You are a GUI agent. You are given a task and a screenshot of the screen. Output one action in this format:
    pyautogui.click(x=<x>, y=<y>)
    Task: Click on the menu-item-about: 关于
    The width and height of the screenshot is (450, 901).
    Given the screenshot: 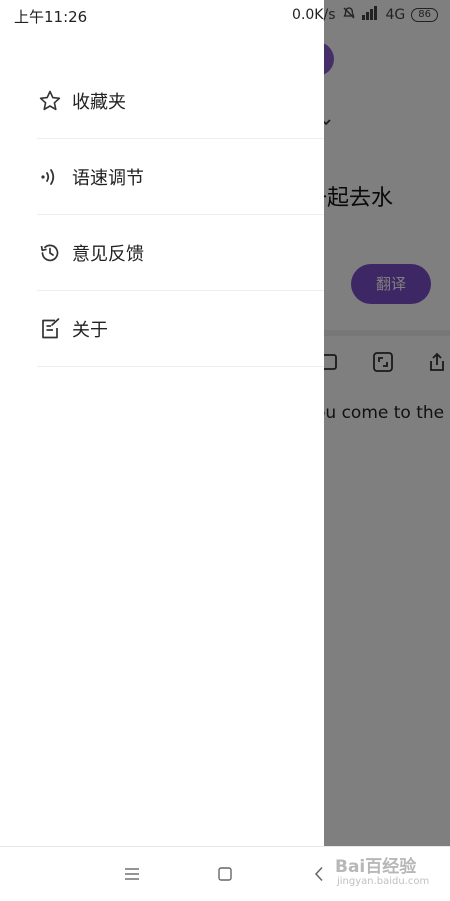 What is the action you would take?
    pyautogui.click(x=180, y=329)
    